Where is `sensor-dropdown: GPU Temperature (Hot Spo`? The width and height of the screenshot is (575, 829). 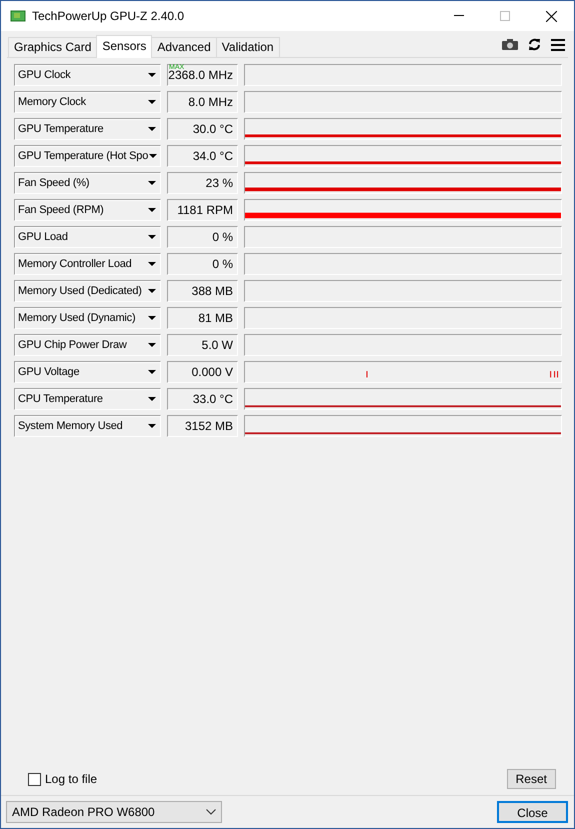 sensor-dropdown: GPU Temperature (Hot Spo is located at coordinates (87, 156).